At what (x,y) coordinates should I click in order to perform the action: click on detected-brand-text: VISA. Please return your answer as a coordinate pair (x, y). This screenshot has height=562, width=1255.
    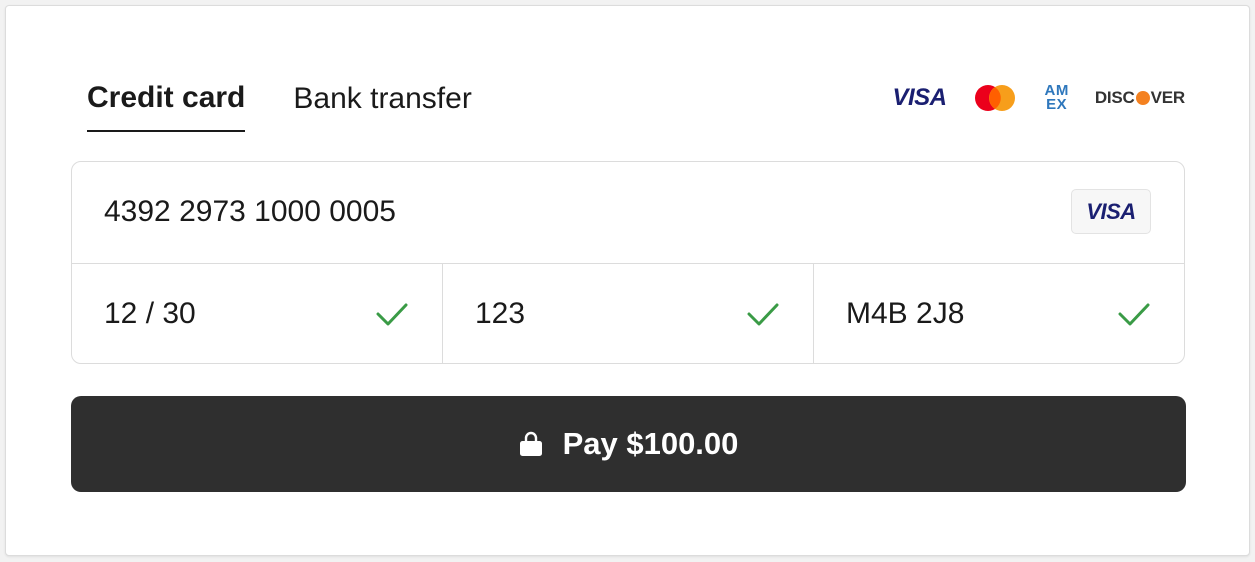
    Looking at the image, I should click on (1111, 211).